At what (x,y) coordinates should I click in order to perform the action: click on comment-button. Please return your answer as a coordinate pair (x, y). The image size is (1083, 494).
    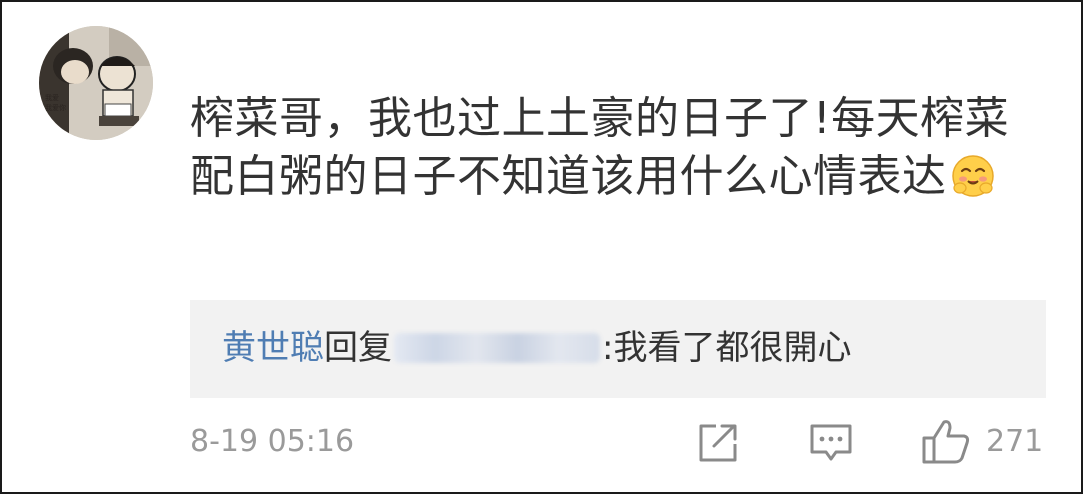
    Looking at the image, I should click on (831, 443).